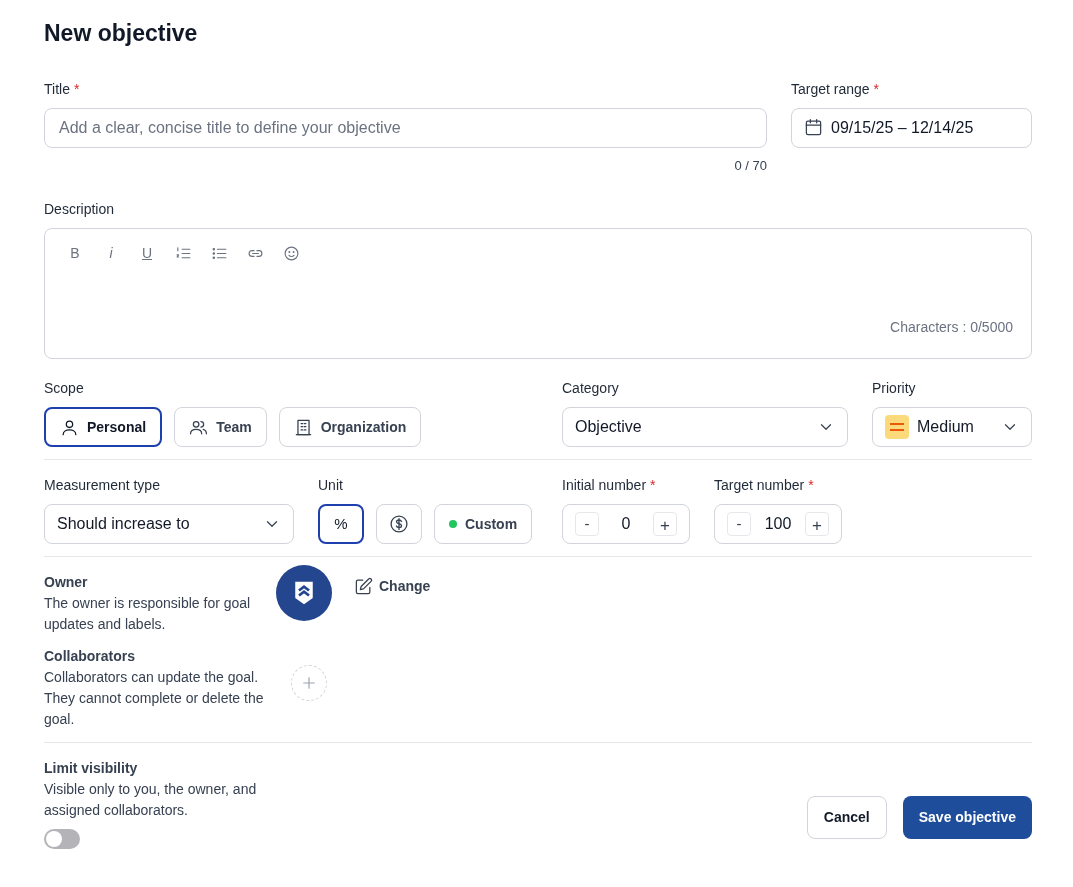 Image resolution: width=1073 pixels, height=887 pixels. I want to click on custom-unit-option: Custom, so click(483, 524).